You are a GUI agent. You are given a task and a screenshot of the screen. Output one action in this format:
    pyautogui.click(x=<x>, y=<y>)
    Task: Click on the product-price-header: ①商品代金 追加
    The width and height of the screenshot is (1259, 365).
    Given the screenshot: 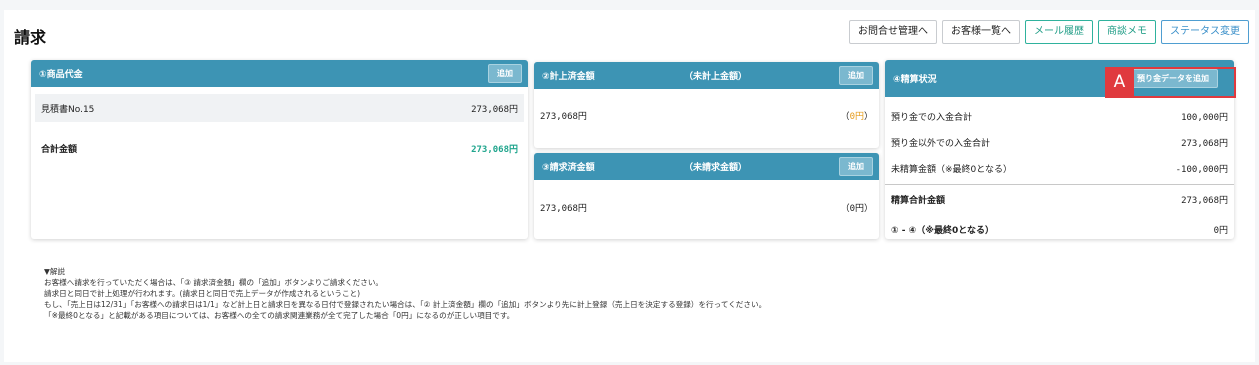 What is the action you would take?
    pyautogui.click(x=279, y=73)
    